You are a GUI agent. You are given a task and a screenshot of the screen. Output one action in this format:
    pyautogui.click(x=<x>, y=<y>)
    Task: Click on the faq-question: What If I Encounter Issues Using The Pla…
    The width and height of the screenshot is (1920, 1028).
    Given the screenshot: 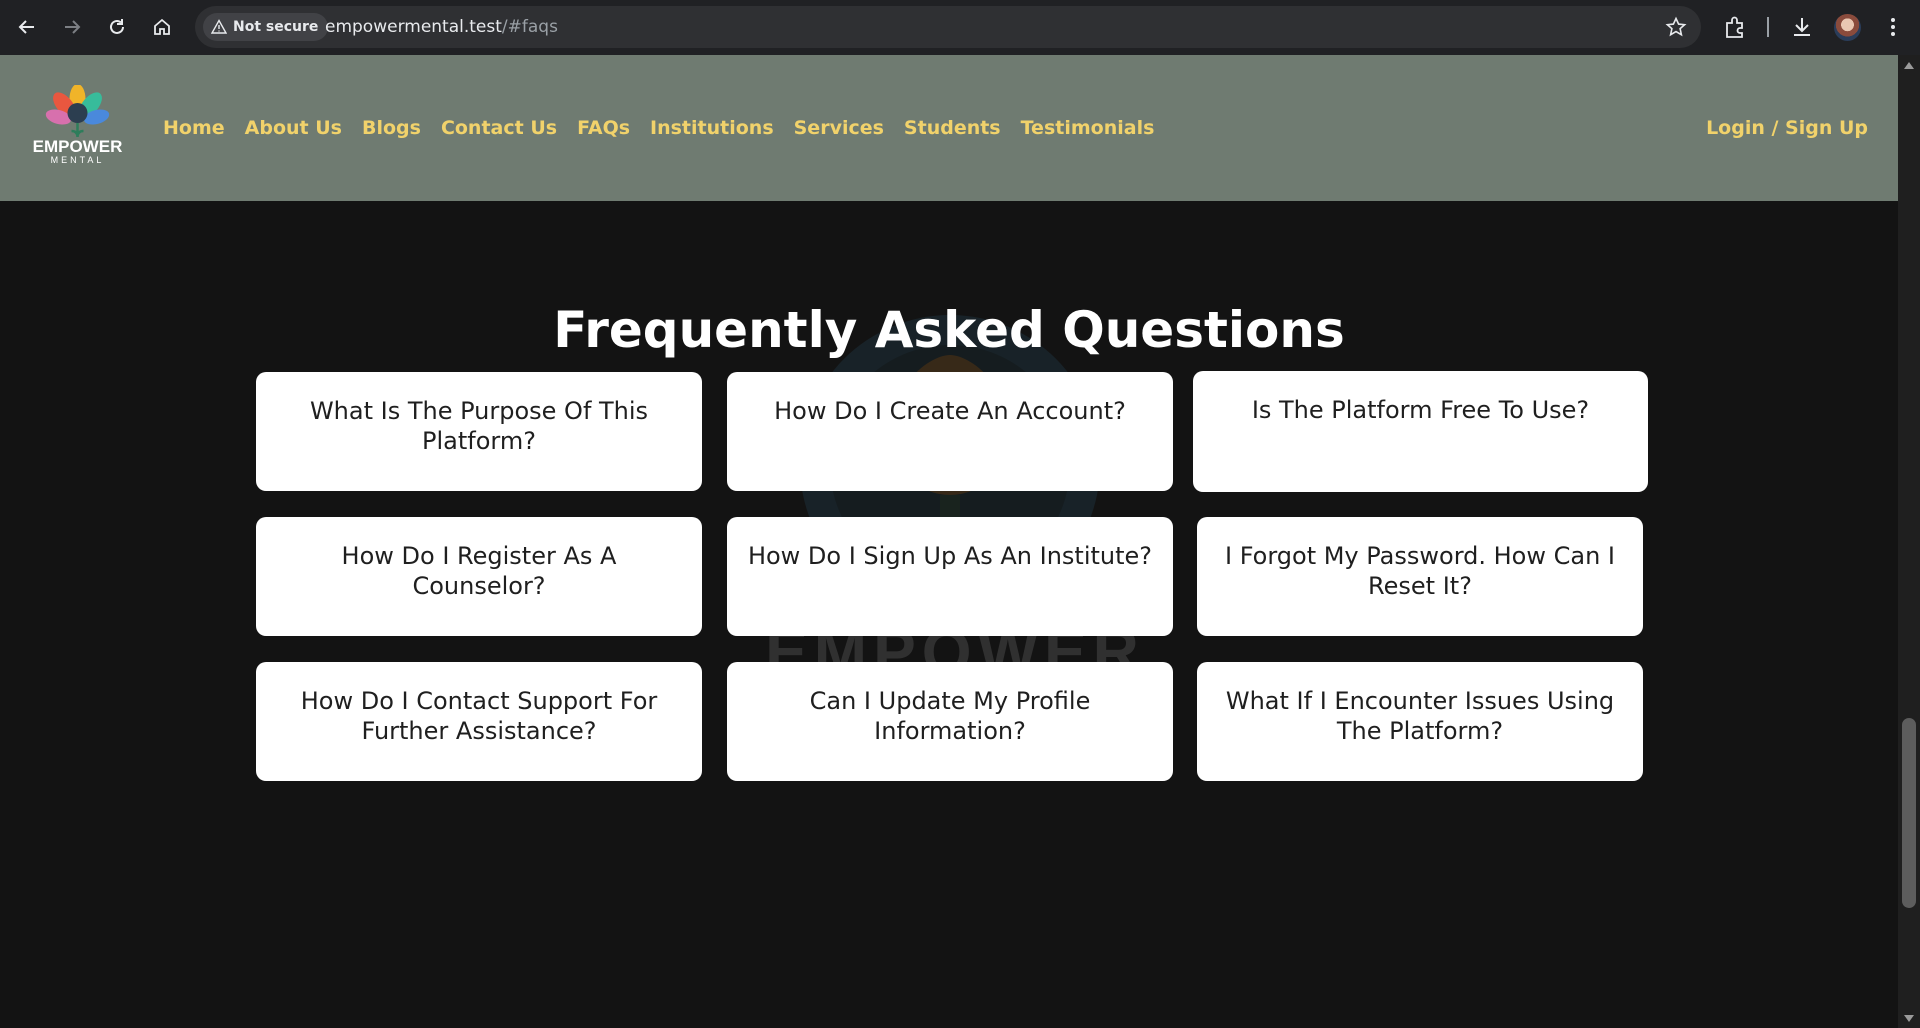 What is the action you would take?
    pyautogui.click(x=1420, y=716)
    